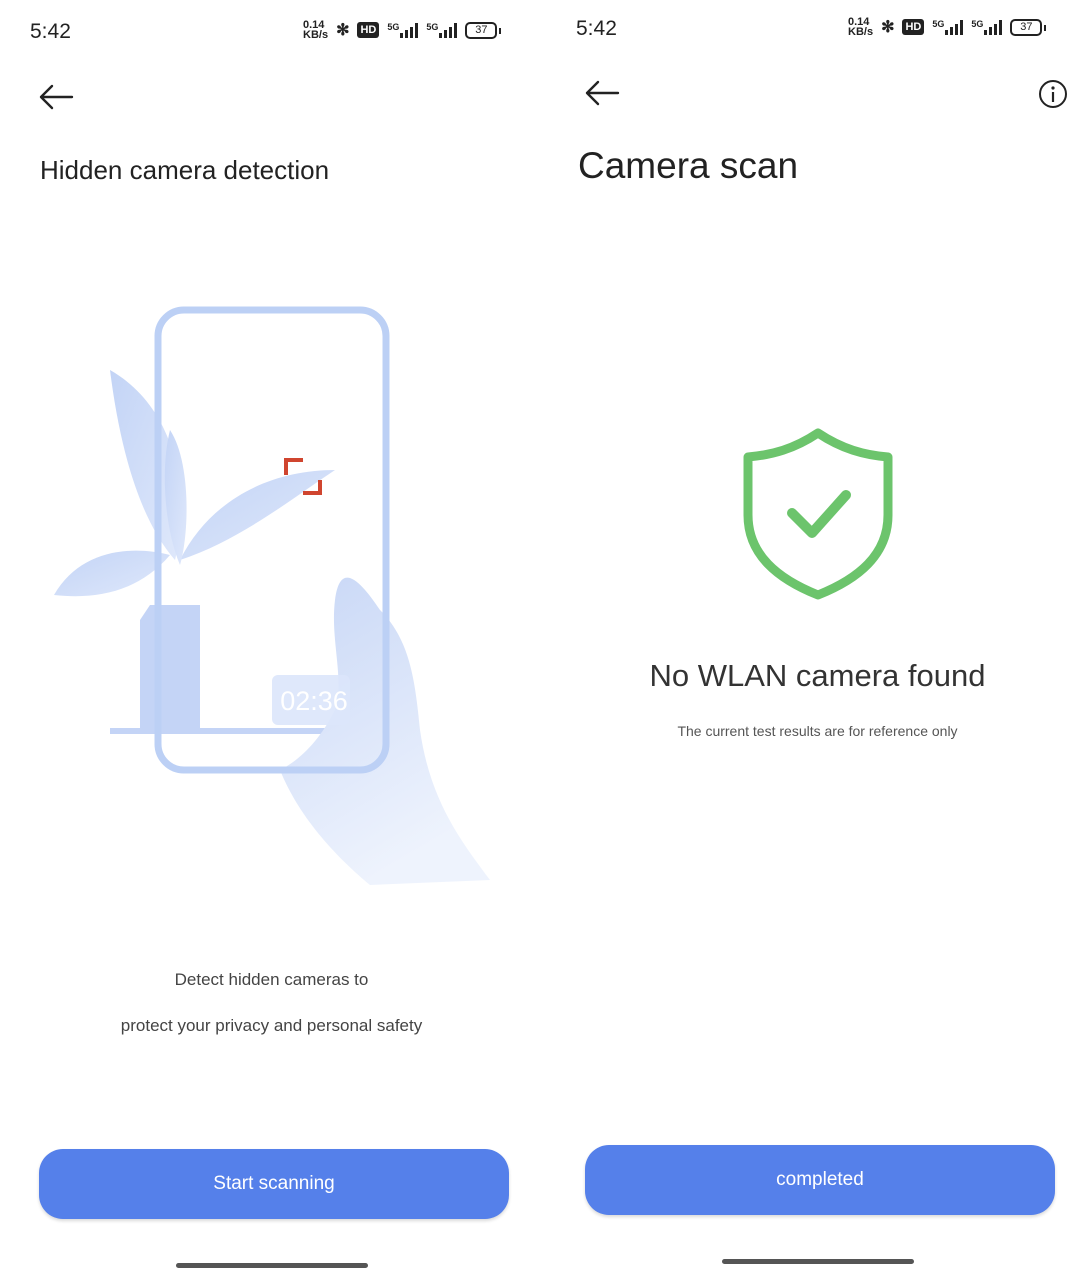 The height and width of the screenshot is (1280, 1086). Describe the element at coordinates (271, 979) in the screenshot. I see `description-line-1: Detect hidden cameras to` at that location.